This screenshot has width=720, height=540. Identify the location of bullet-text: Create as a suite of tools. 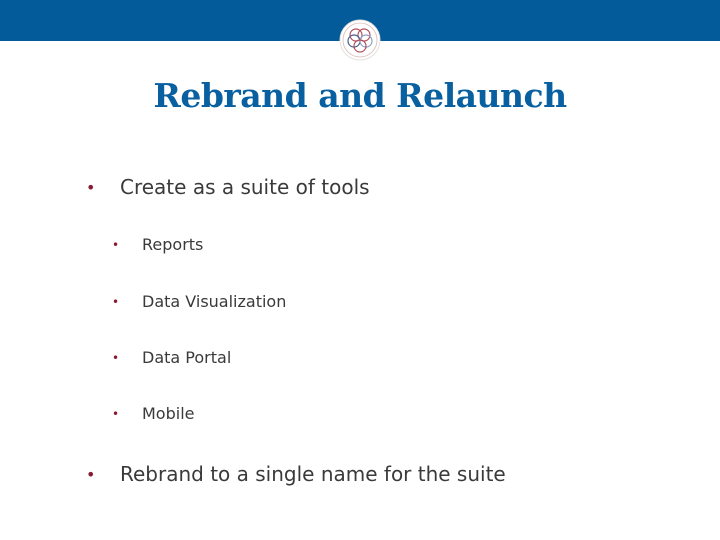
(245, 187).